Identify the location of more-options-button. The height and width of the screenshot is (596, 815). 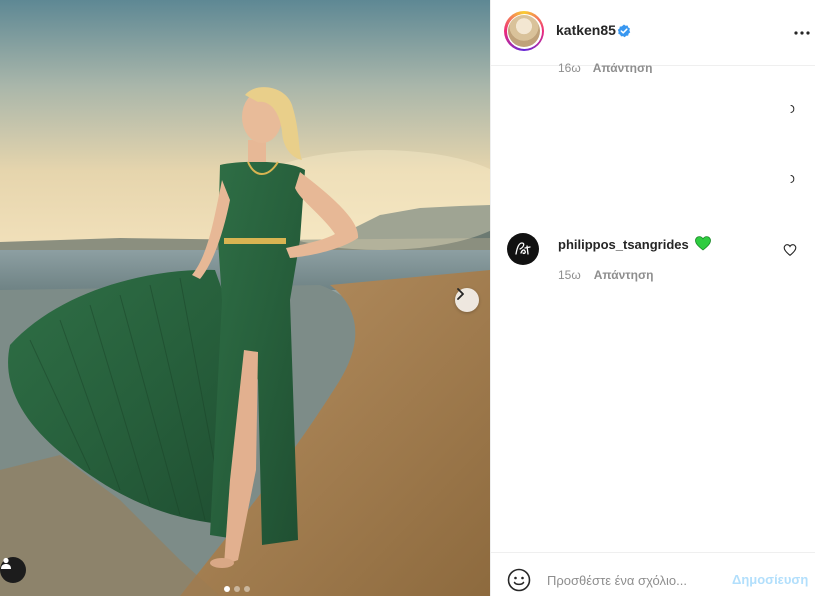
(802, 33).